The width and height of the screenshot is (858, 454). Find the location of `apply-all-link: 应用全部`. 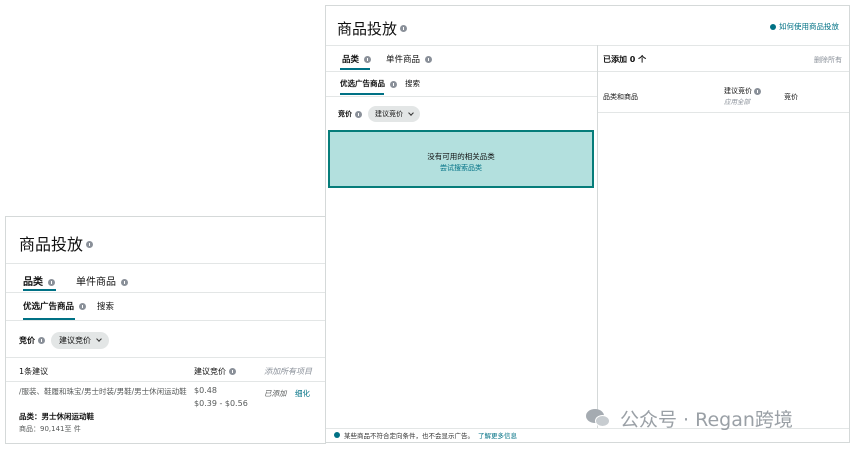

apply-all-link: 应用全部 is located at coordinates (737, 101).